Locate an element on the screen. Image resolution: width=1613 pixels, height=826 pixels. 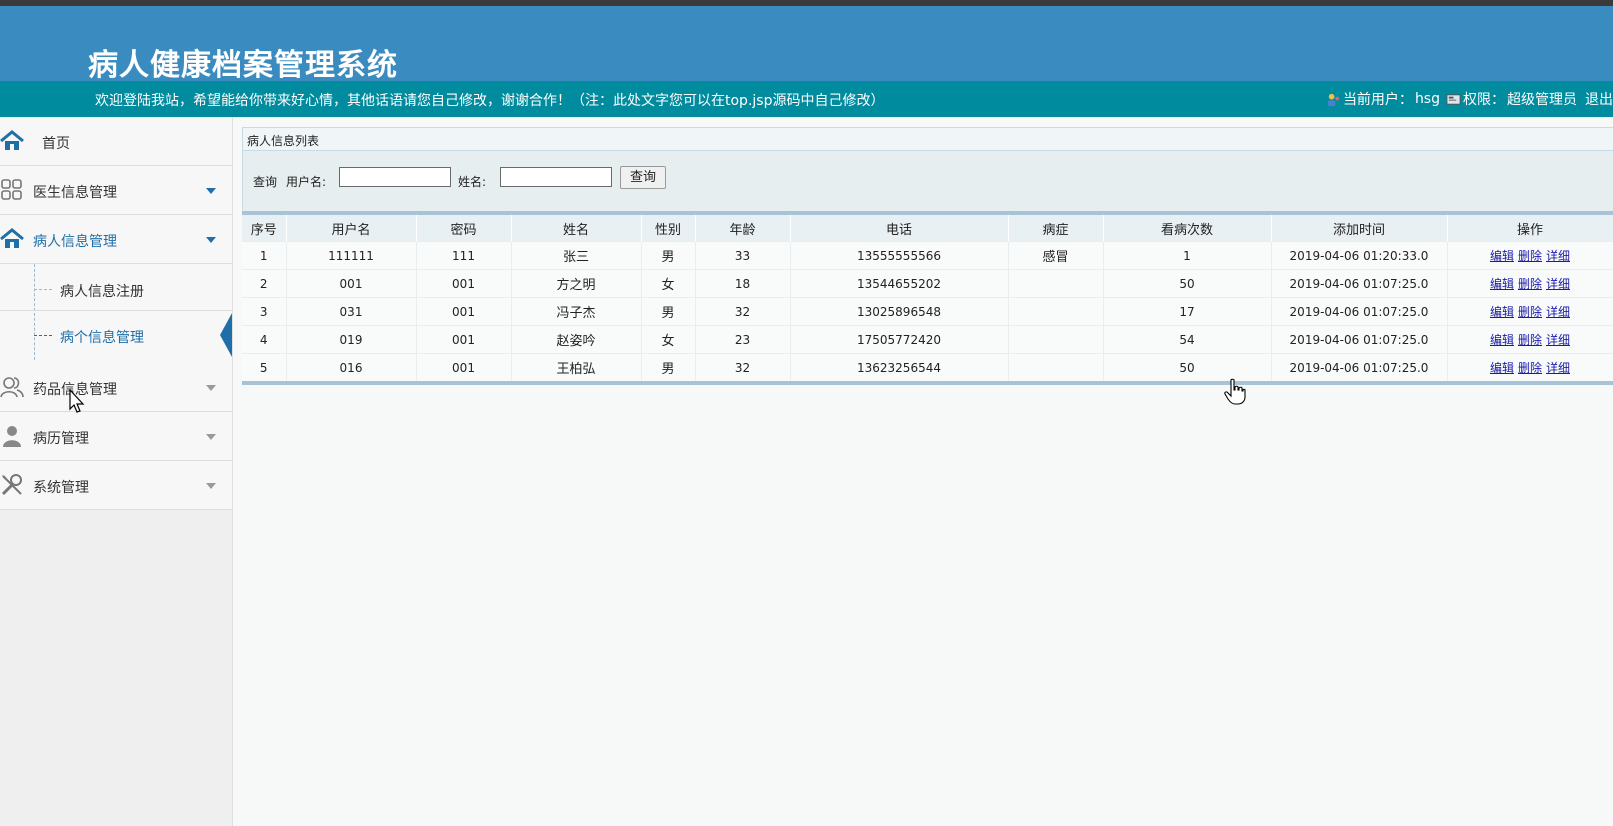
table-header-row: 序号 用户名 密码 姓名 性别 年龄 电话 病症 看病次数 添加时间 操作 is located at coordinates (927, 228).